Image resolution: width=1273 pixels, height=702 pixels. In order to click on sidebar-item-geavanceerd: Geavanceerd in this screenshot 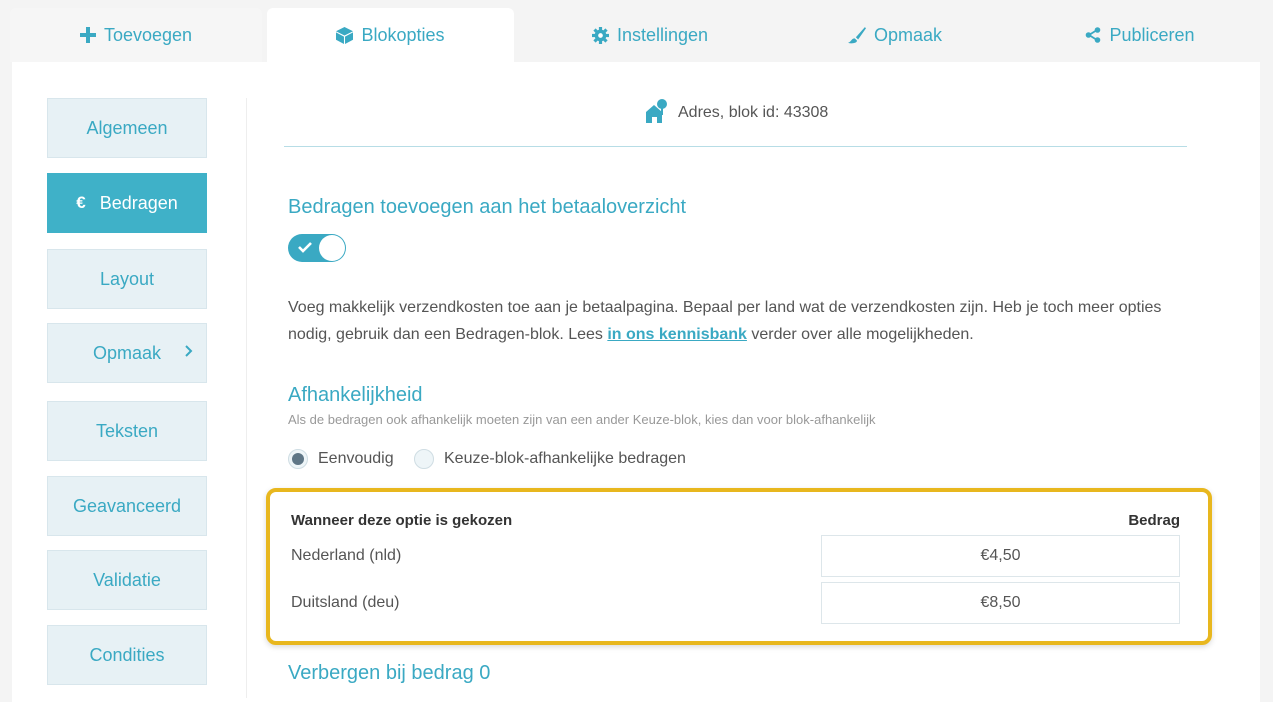, I will do `click(127, 506)`.